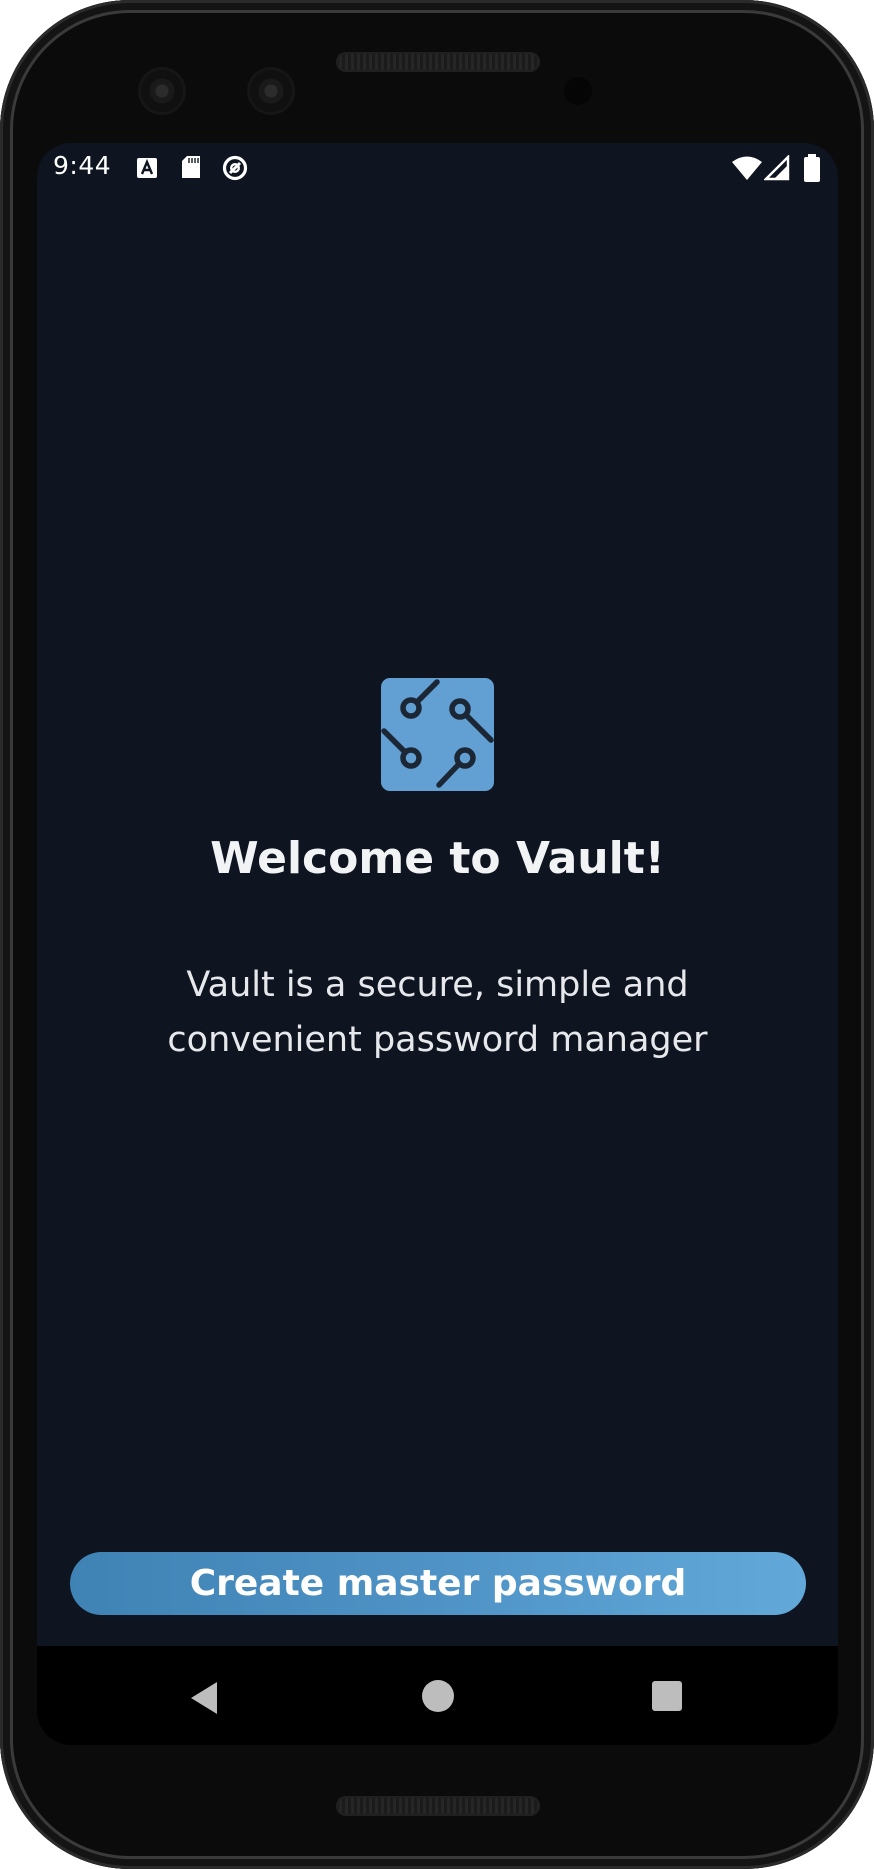  I want to click on create-master-password-button: Create master password, so click(438, 1583).